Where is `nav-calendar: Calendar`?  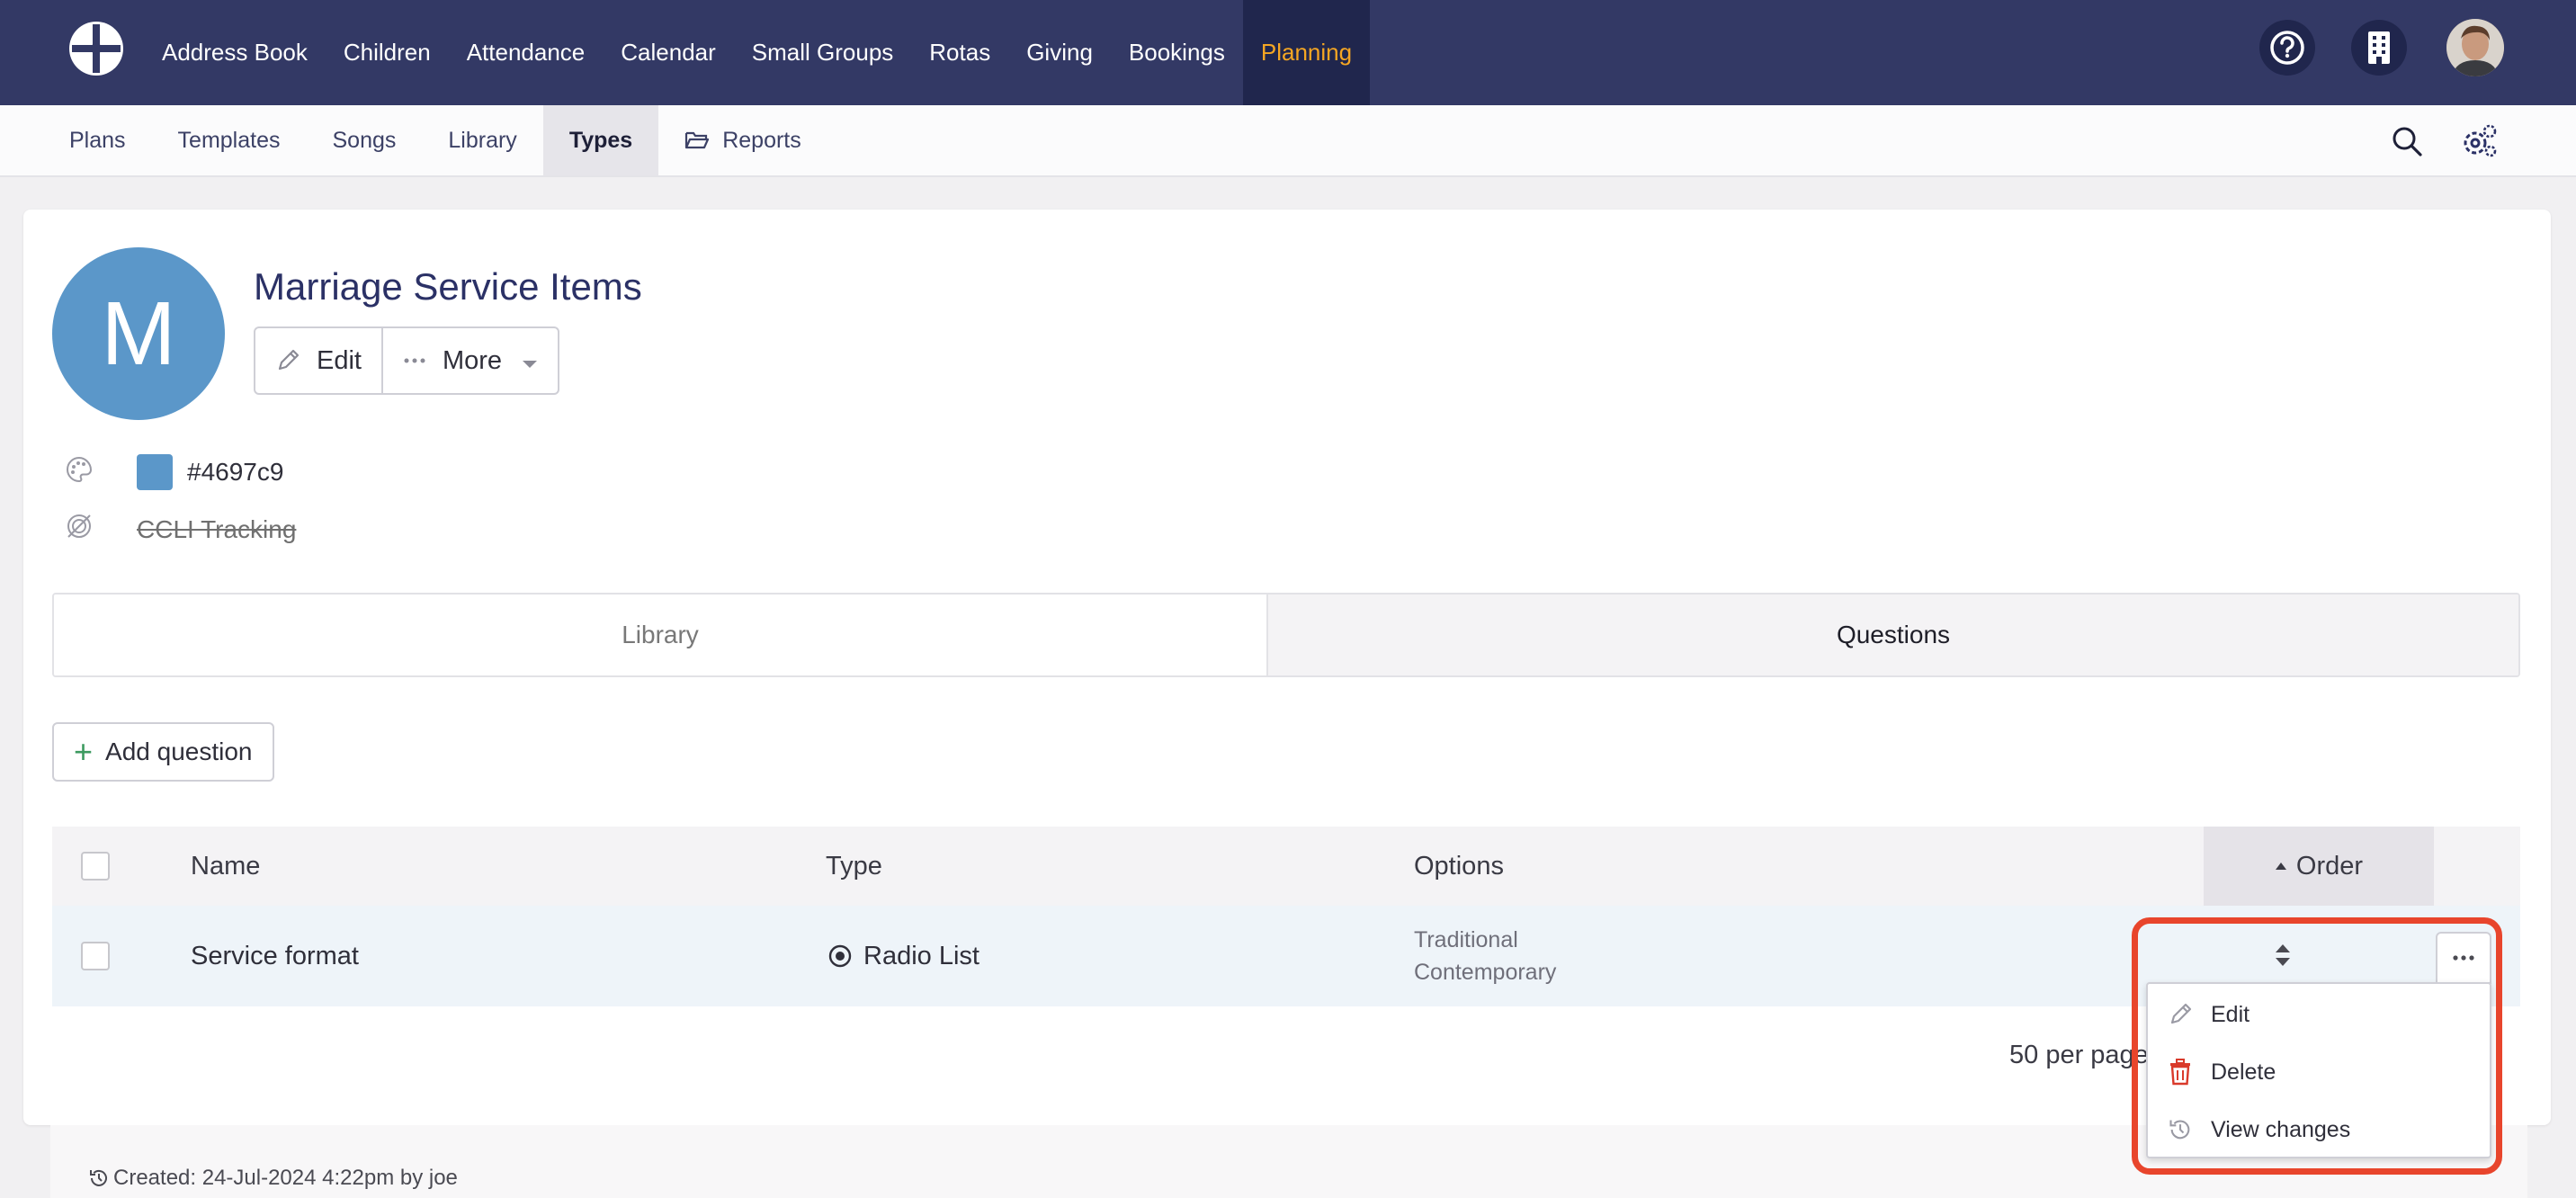 nav-calendar: Calendar is located at coordinates (668, 52).